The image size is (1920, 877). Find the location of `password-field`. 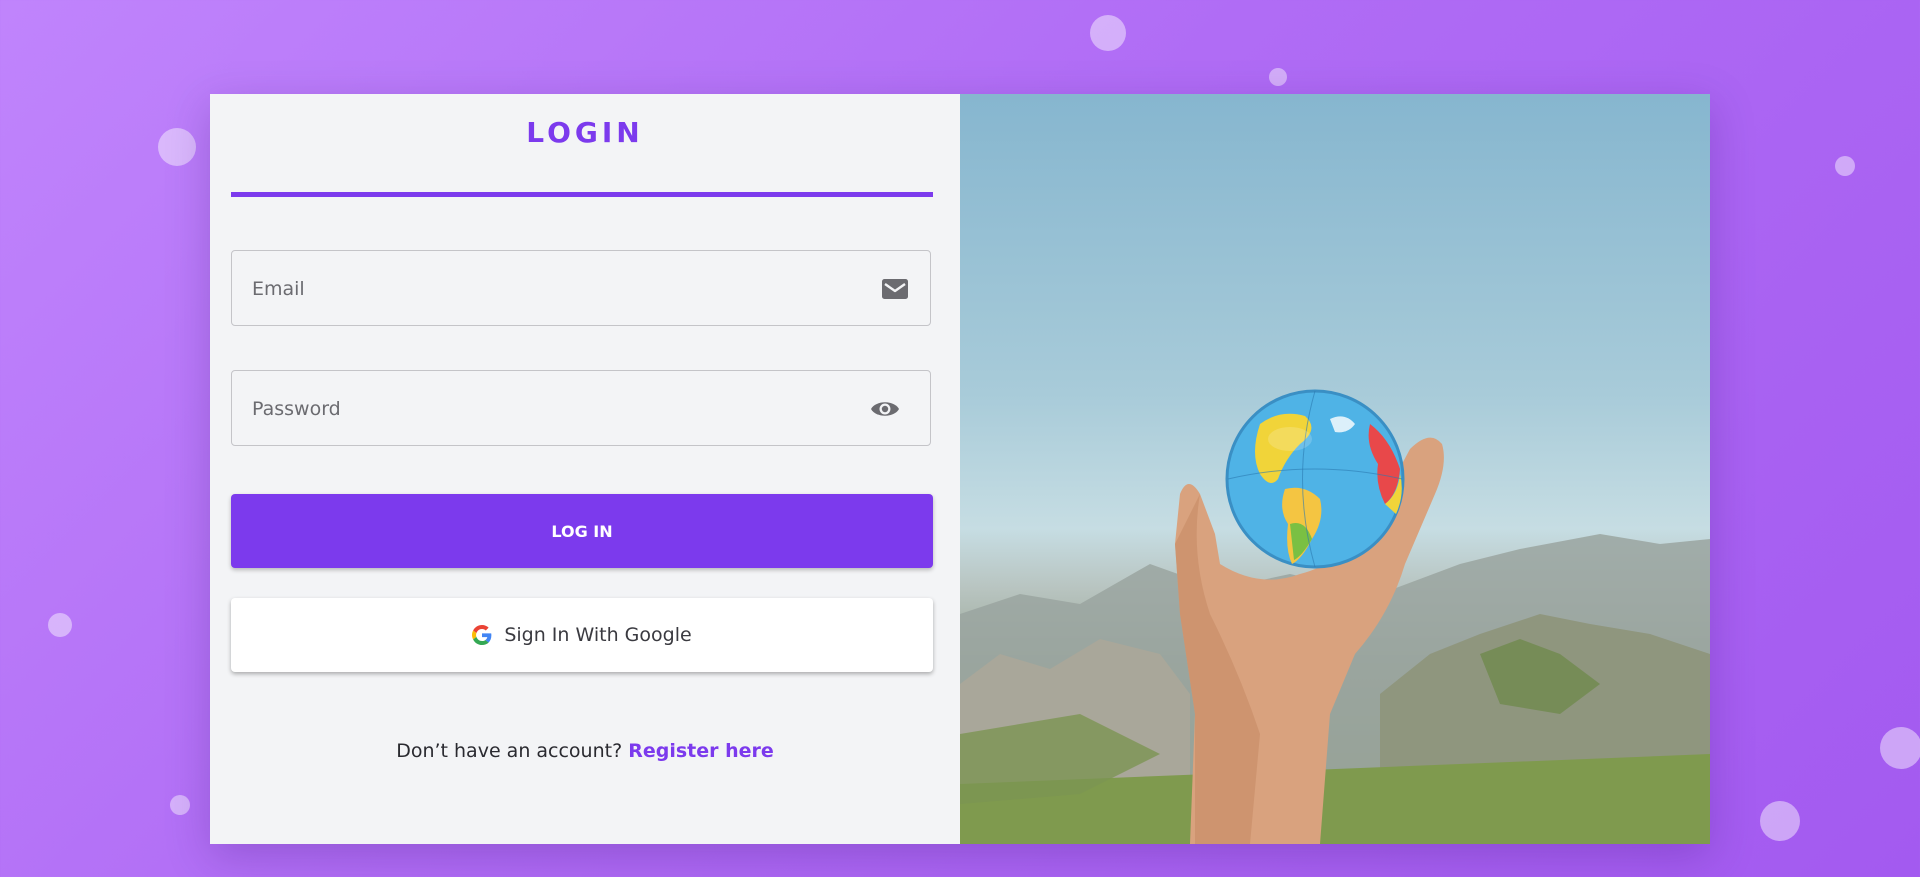

password-field is located at coordinates (581, 408).